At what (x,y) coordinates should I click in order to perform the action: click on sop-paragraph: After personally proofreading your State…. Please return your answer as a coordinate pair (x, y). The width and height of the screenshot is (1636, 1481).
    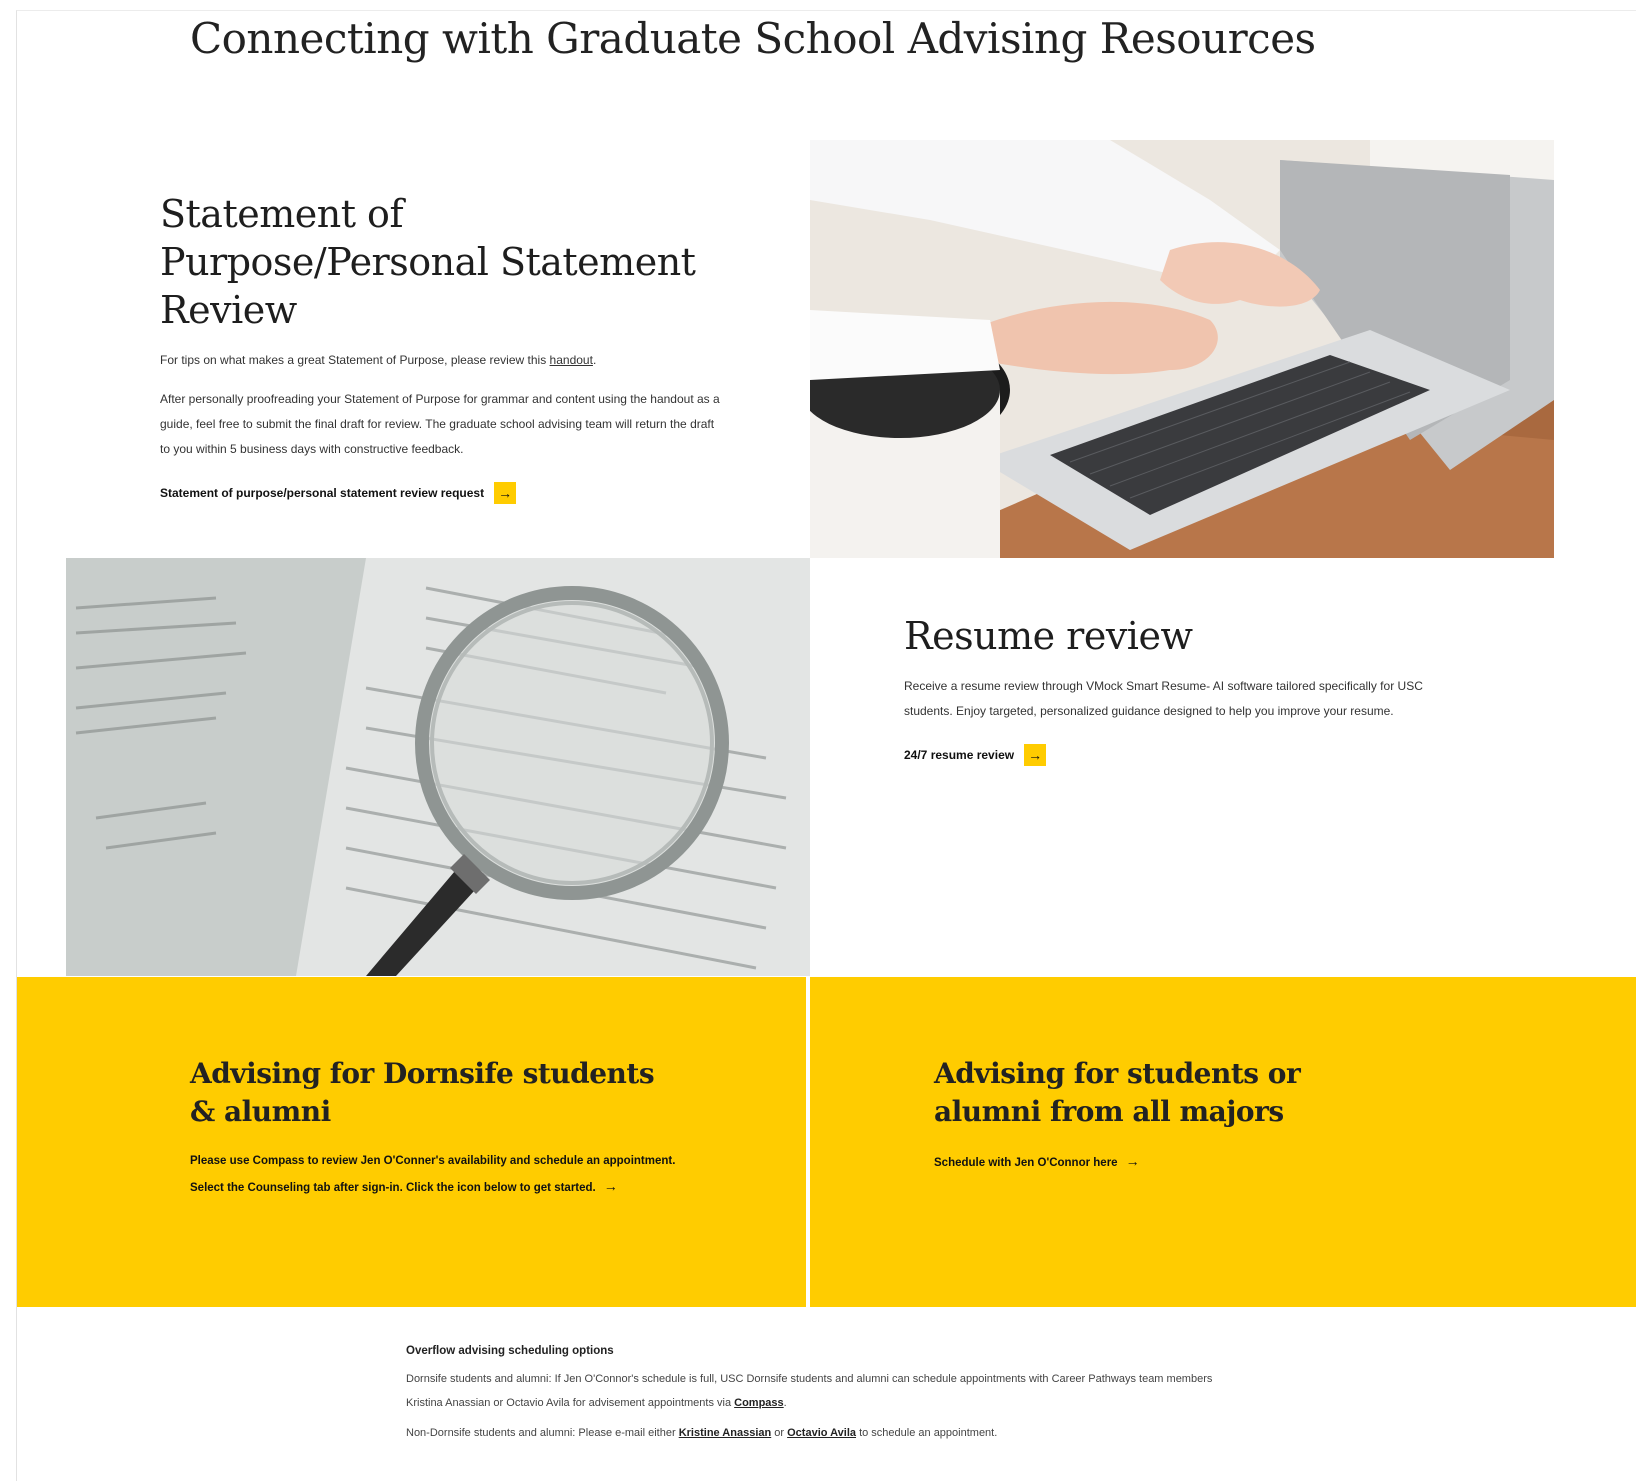
    Looking at the image, I should click on (440, 424).